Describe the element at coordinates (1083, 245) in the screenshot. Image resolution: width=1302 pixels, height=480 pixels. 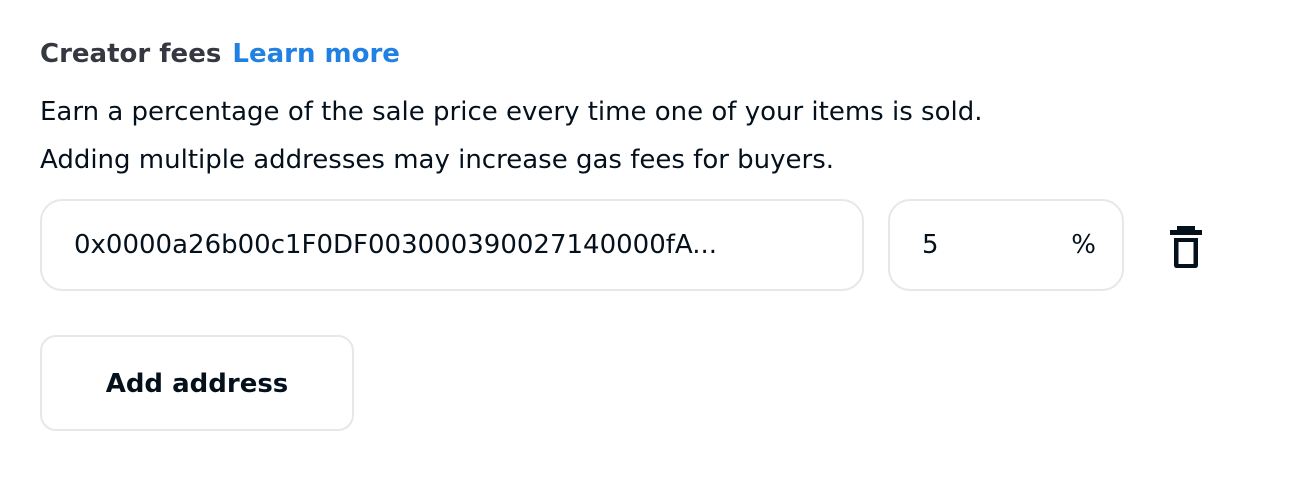
I see `percent-suffix: %` at that location.